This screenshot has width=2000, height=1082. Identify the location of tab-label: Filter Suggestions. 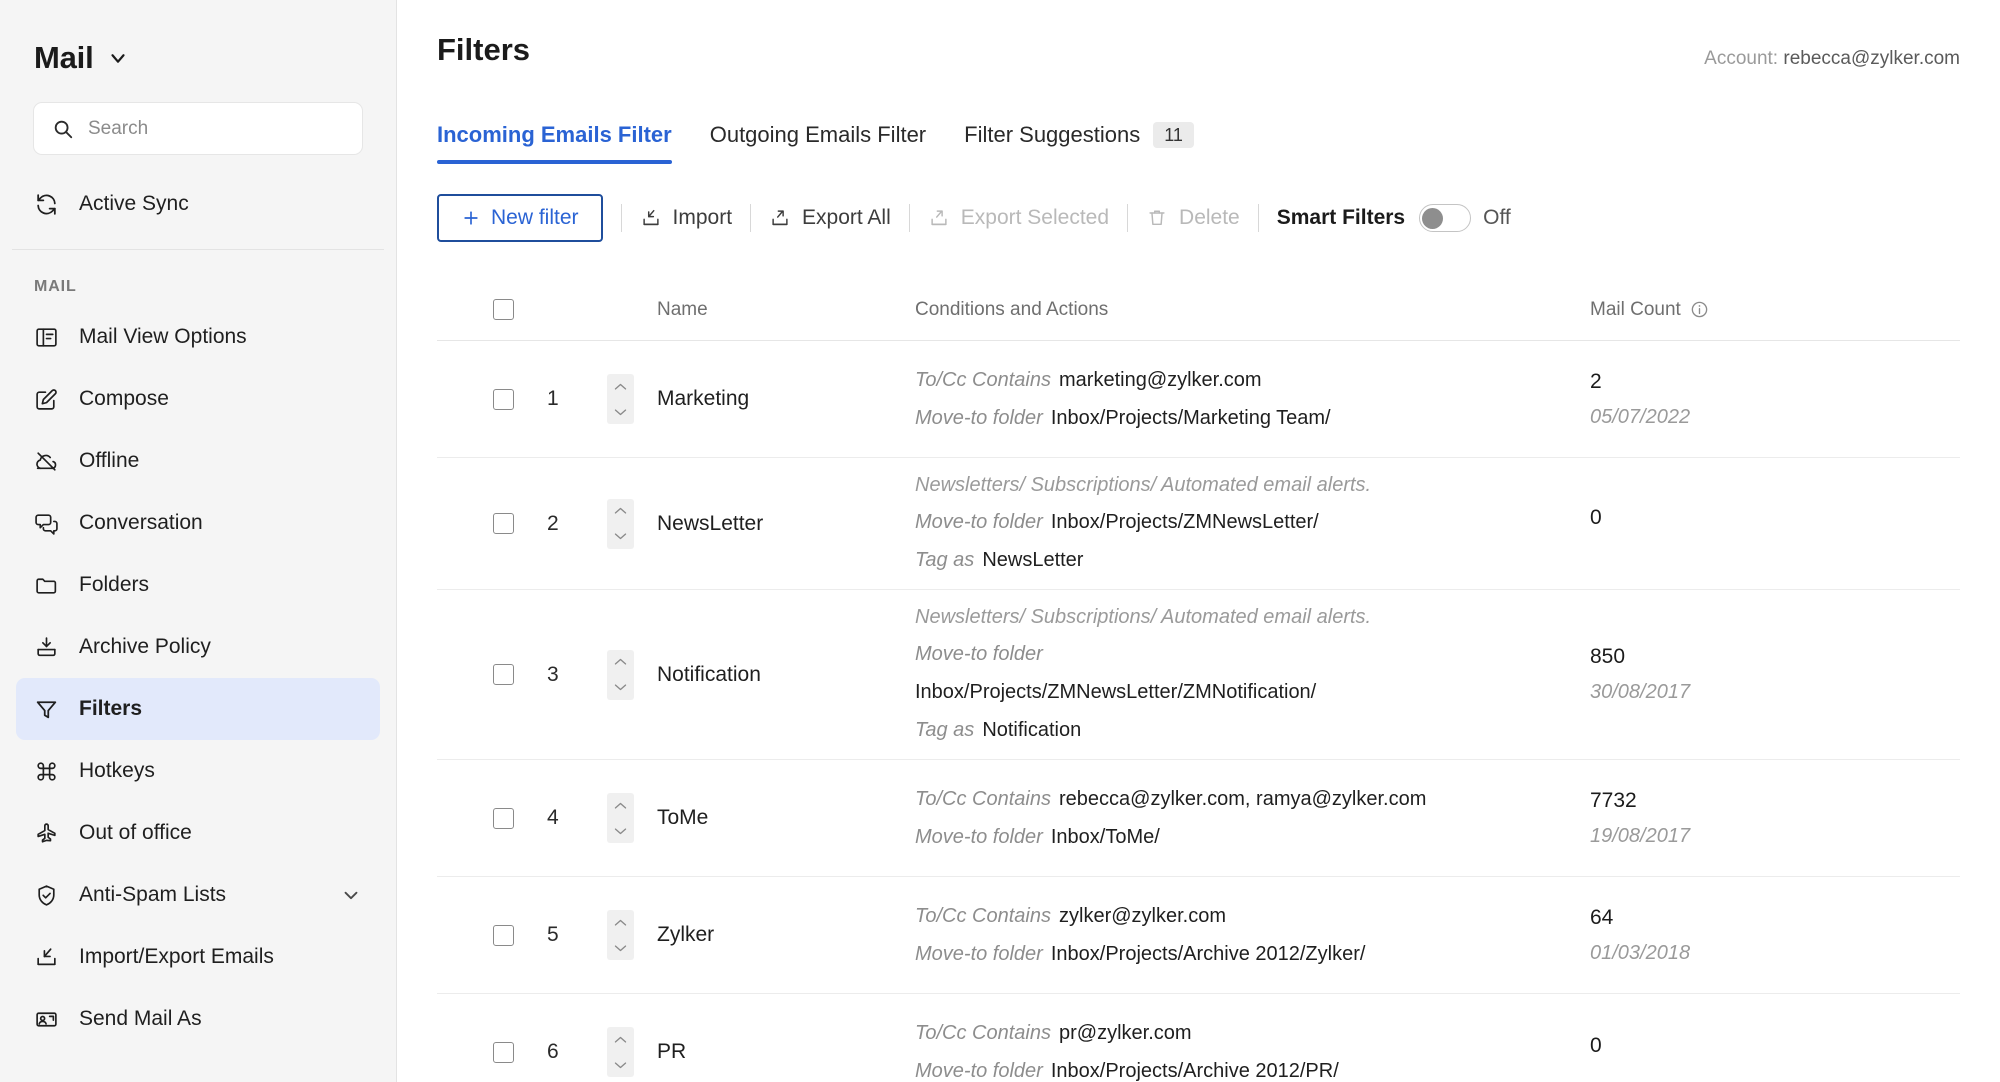
(1052, 134).